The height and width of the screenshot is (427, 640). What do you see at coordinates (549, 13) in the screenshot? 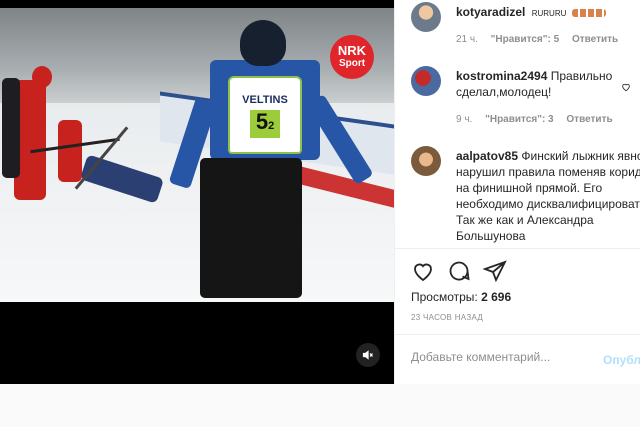
I see `caption-text: RURURU` at bounding box center [549, 13].